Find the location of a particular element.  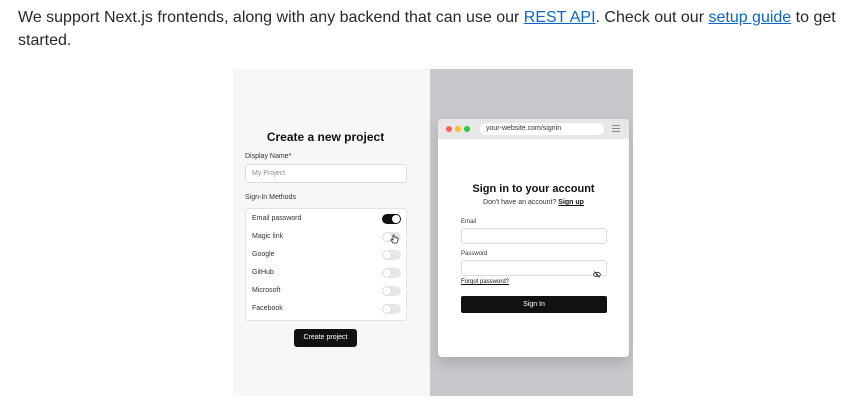

method-row-google: Google is located at coordinates (326, 255).